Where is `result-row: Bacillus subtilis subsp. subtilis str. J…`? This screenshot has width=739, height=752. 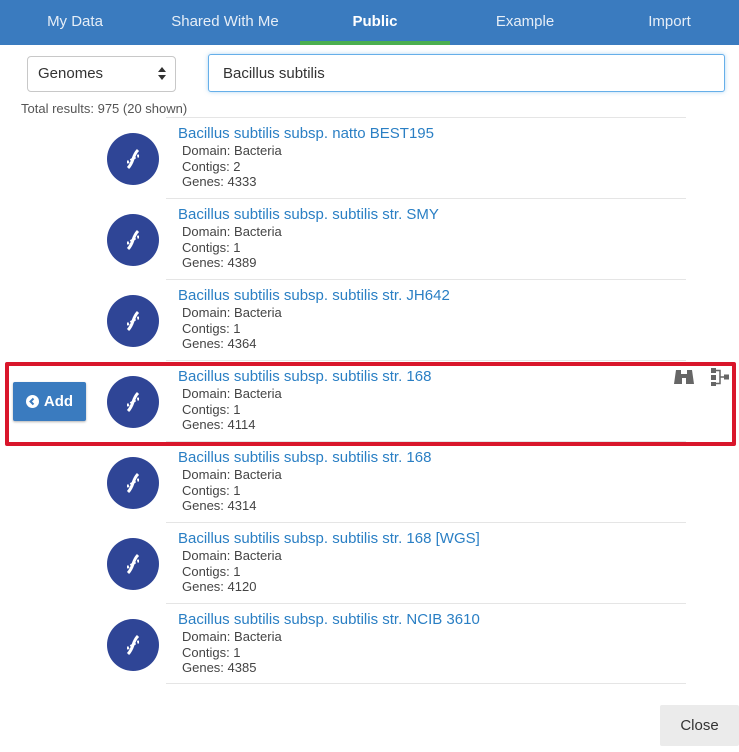 result-row: Bacillus subtilis subsp. subtilis str. J… is located at coordinates (369, 319).